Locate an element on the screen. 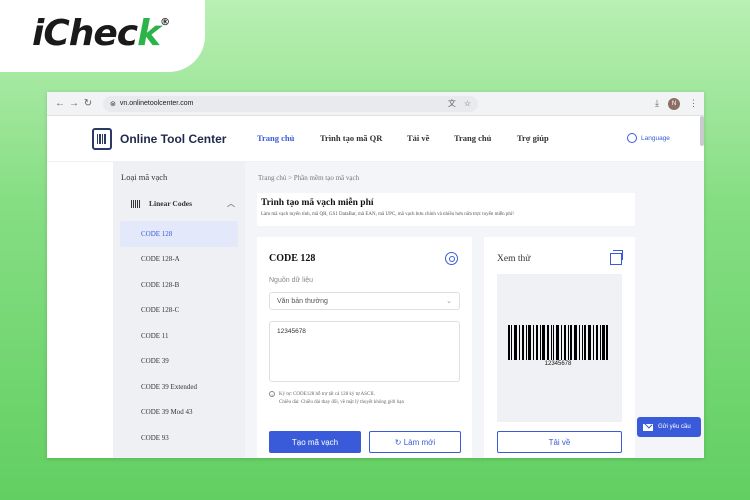 The image size is (750, 500). sidebar-group-linear-codes: Linear Codes ︿ is located at coordinates (179, 203).